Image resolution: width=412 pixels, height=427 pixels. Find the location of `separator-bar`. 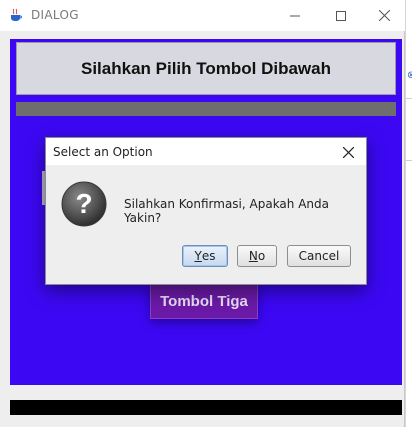

separator-bar is located at coordinates (206, 109).